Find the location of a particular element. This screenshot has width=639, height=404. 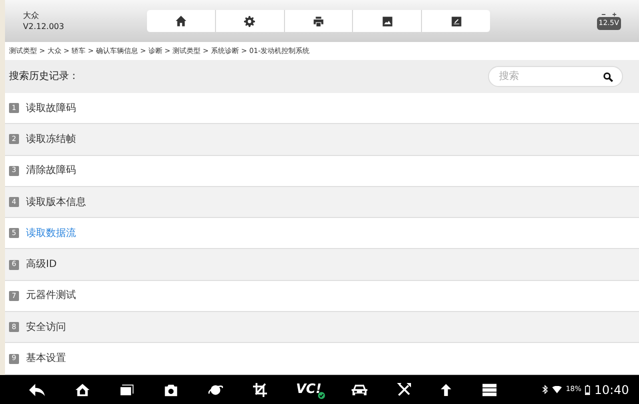

tools-icon is located at coordinates (403, 389).